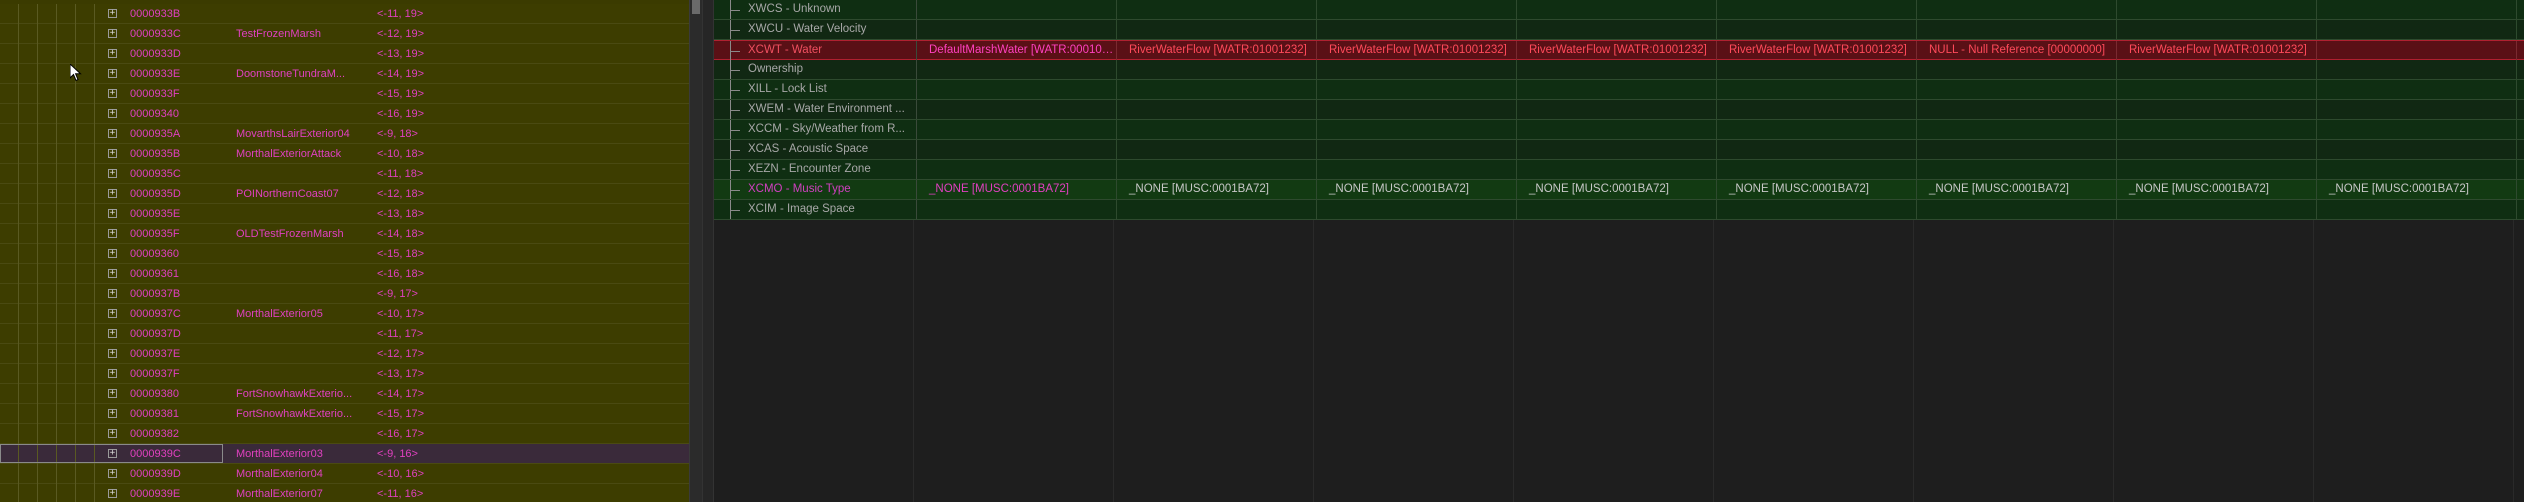  Describe the element at coordinates (344, 14) in the screenshot. I see `tree-row: +0000933B <-11, 19>` at that location.